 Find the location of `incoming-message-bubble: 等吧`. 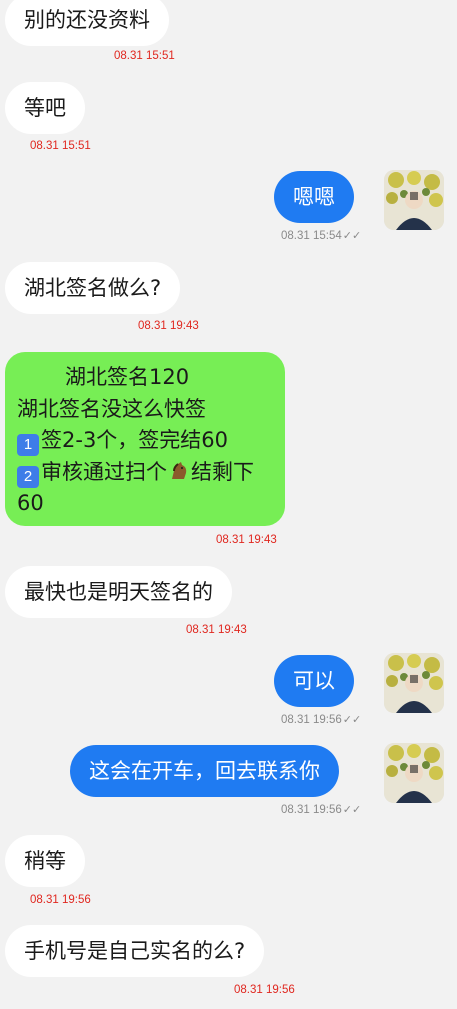

incoming-message-bubble: 等吧 is located at coordinates (45, 108).